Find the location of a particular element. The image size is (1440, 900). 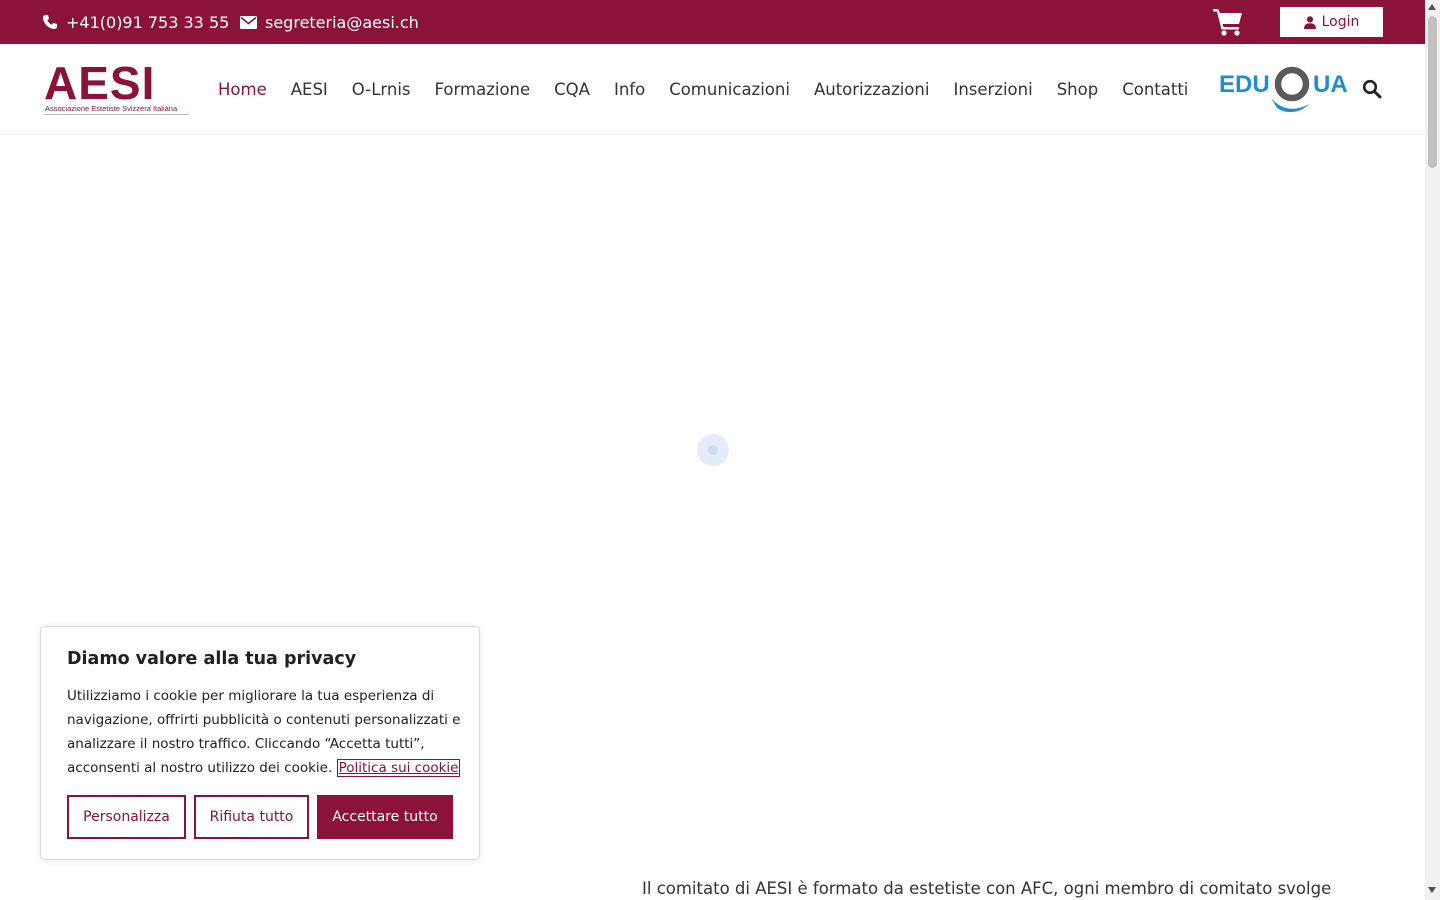

phone-contact: +41(0)91 753 33 55 is located at coordinates (135, 22).